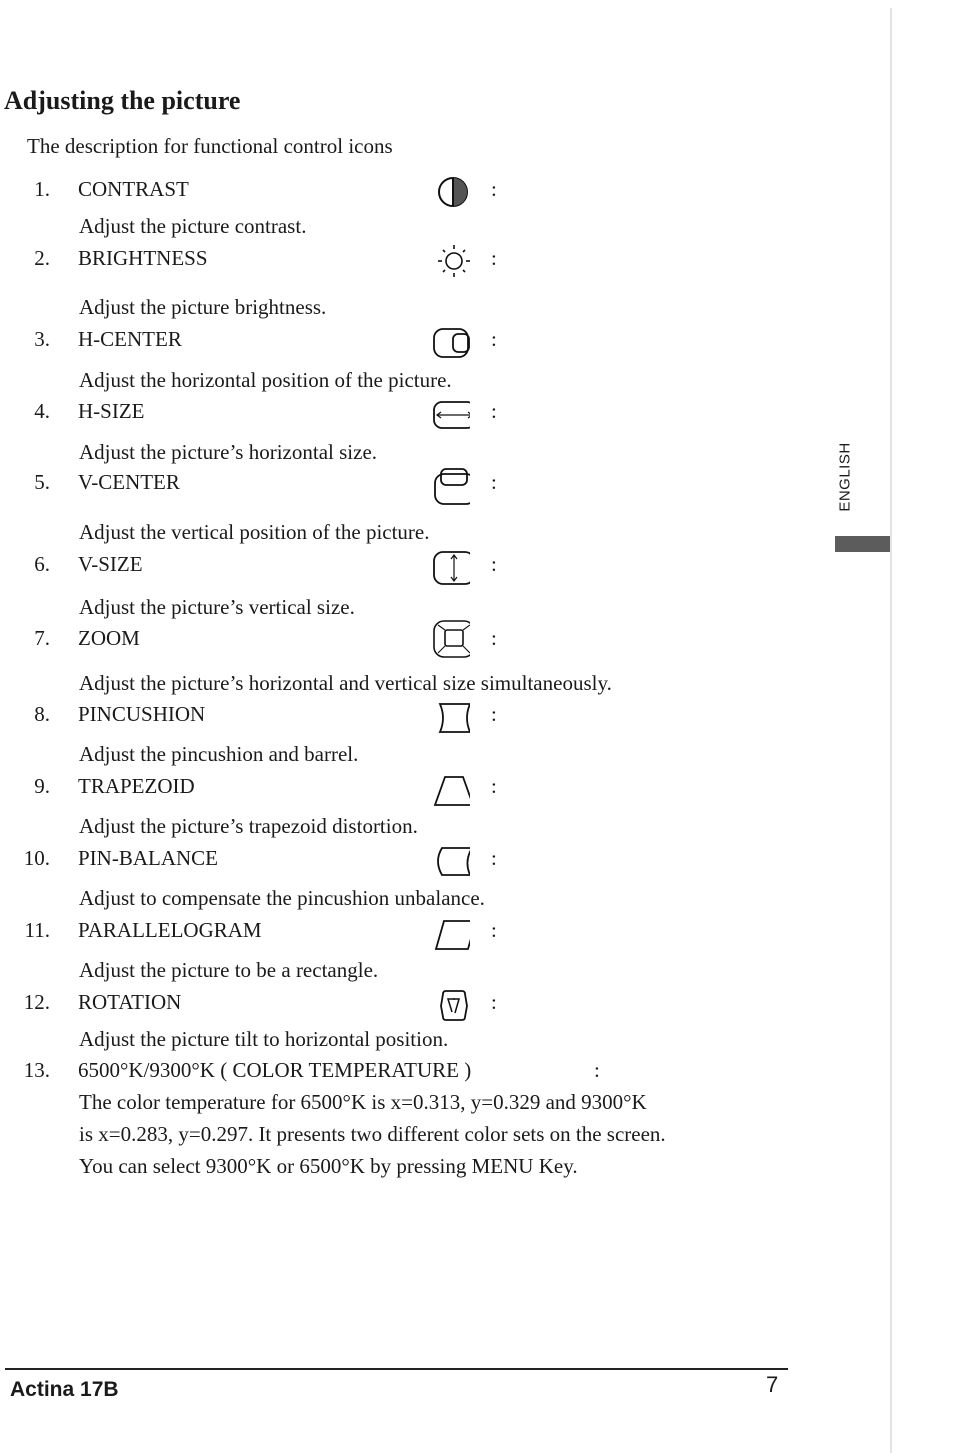 This screenshot has width=960, height=1453. I want to click on v-center-icon, so click(445, 486).